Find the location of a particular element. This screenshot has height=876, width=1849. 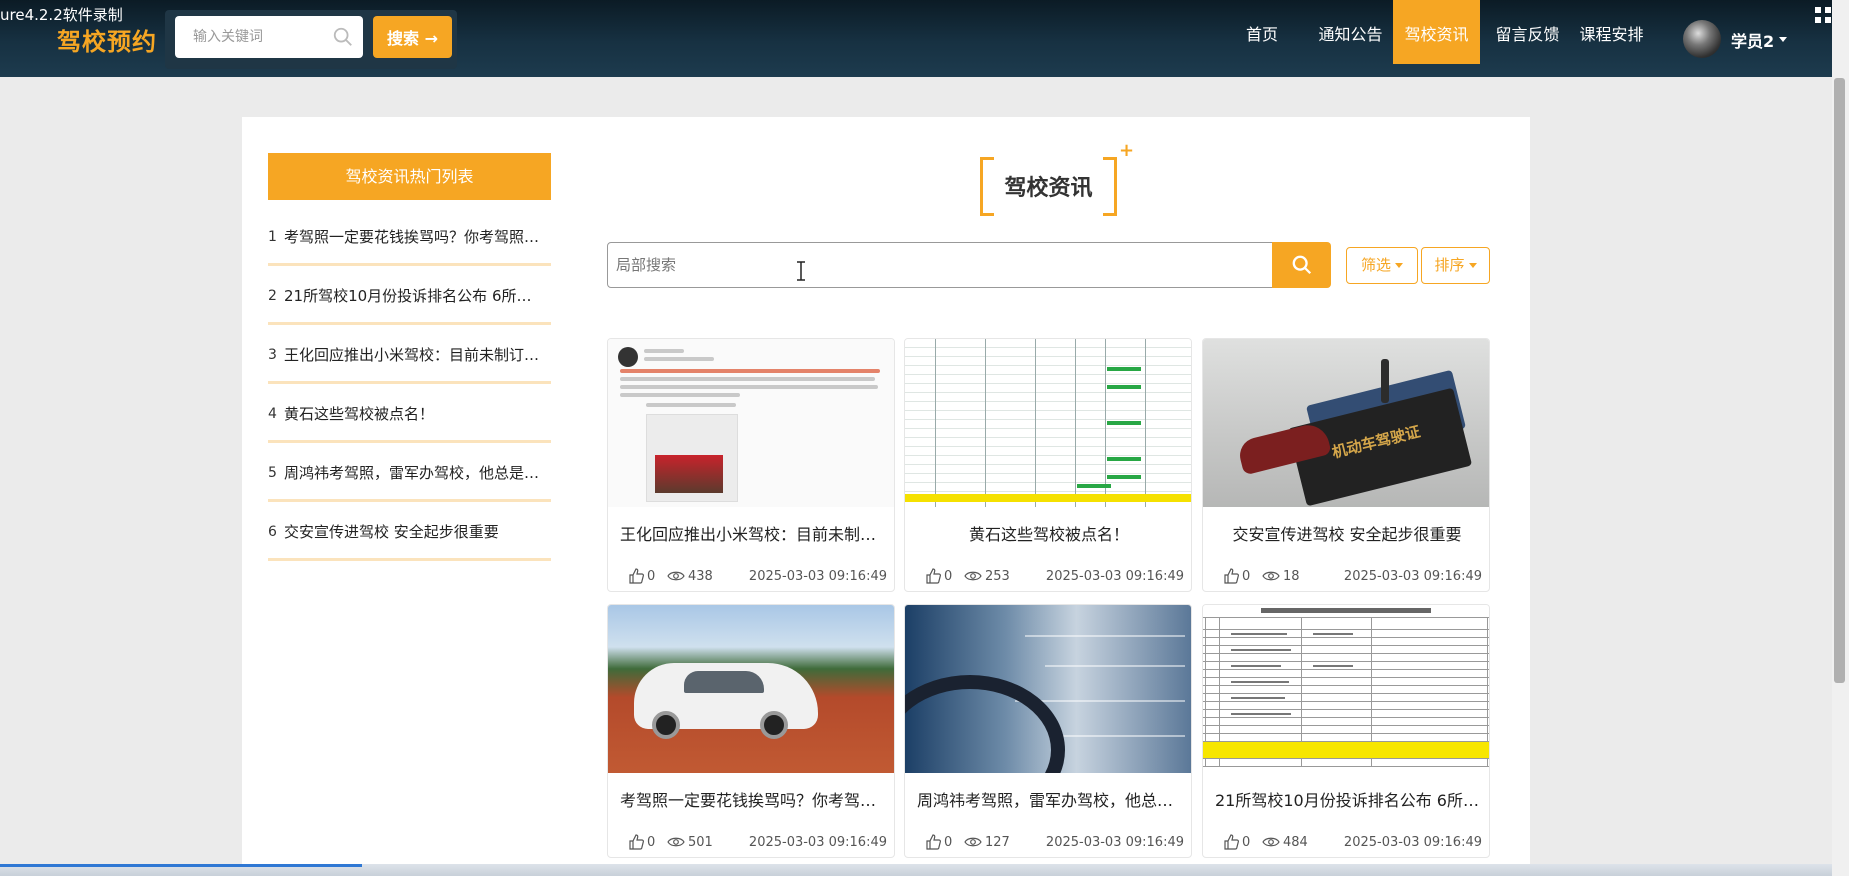

hot-list-item-title: 周鸿祎考驾照，雷军办驾校，他总是慢一步 is located at coordinates (415, 472).